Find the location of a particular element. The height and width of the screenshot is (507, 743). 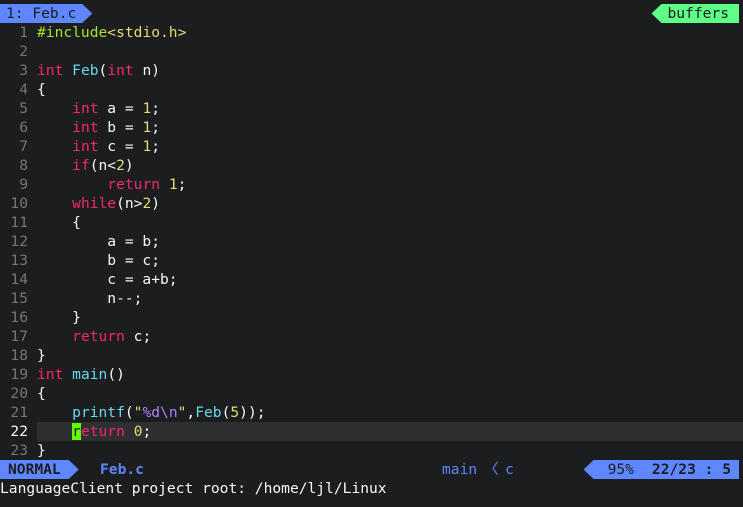

code-line: 7 int c = 1; is located at coordinates (371, 146).